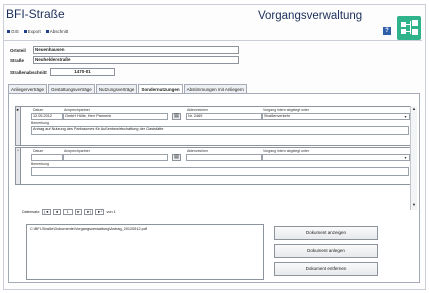  Describe the element at coordinates (326, 251) in the screenshot. I see `add-document-button: Dokument anlegen` at that location.